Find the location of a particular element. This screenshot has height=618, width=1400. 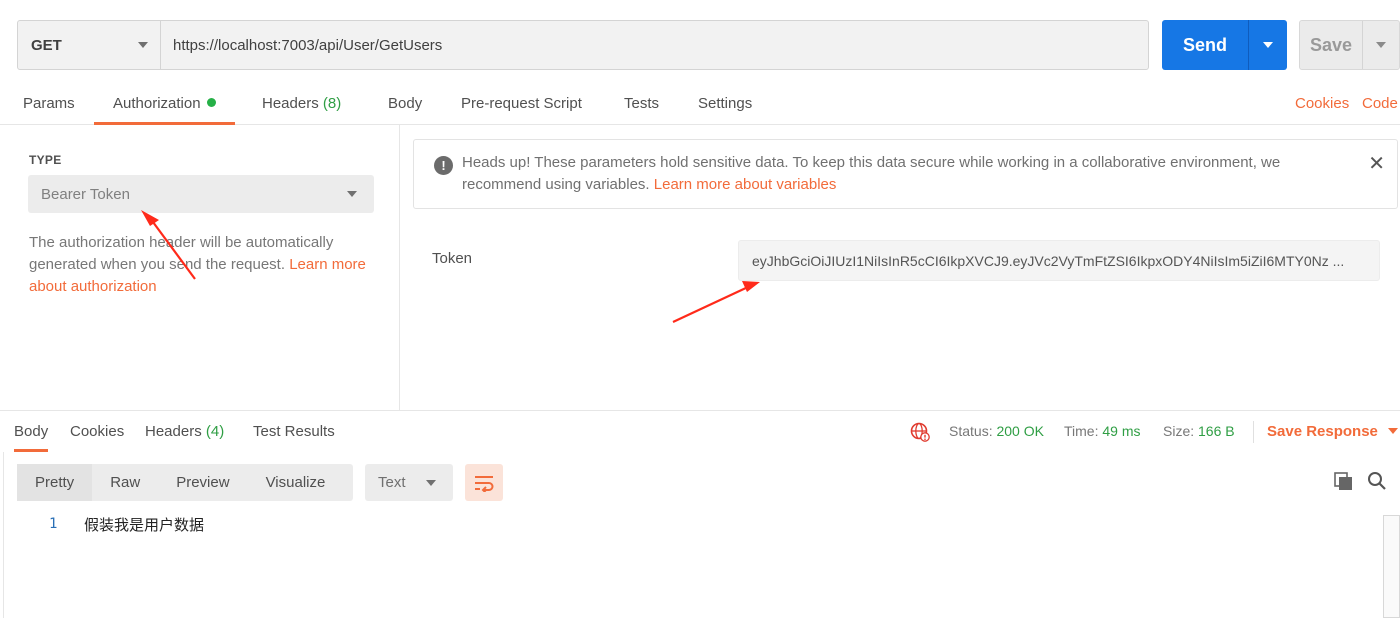

raw-button: Raw is located at coordinates (125, 482).